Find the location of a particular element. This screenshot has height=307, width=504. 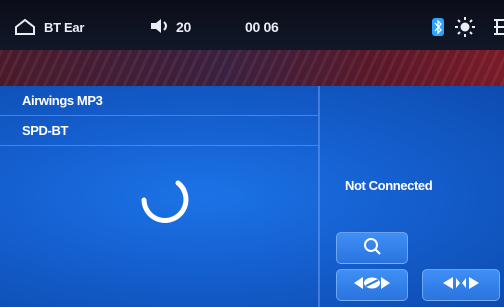

connect-button is located at coordinates (372, 285).